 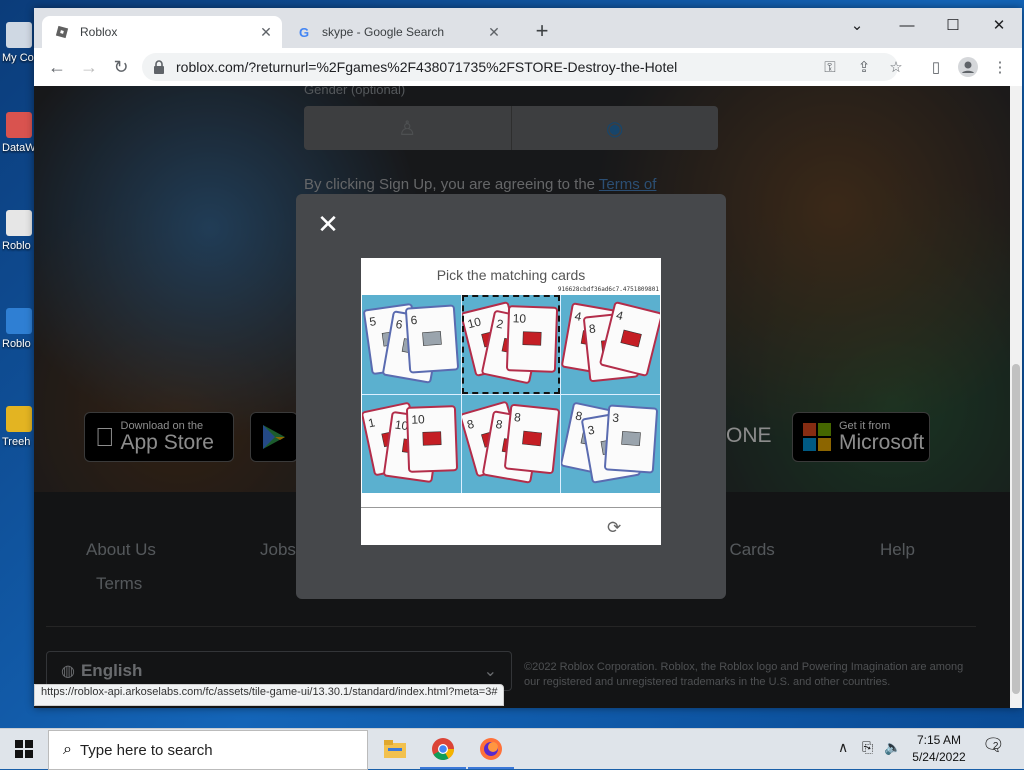 I want to click on app-shortcut-icon, so click(x=19, y=125).